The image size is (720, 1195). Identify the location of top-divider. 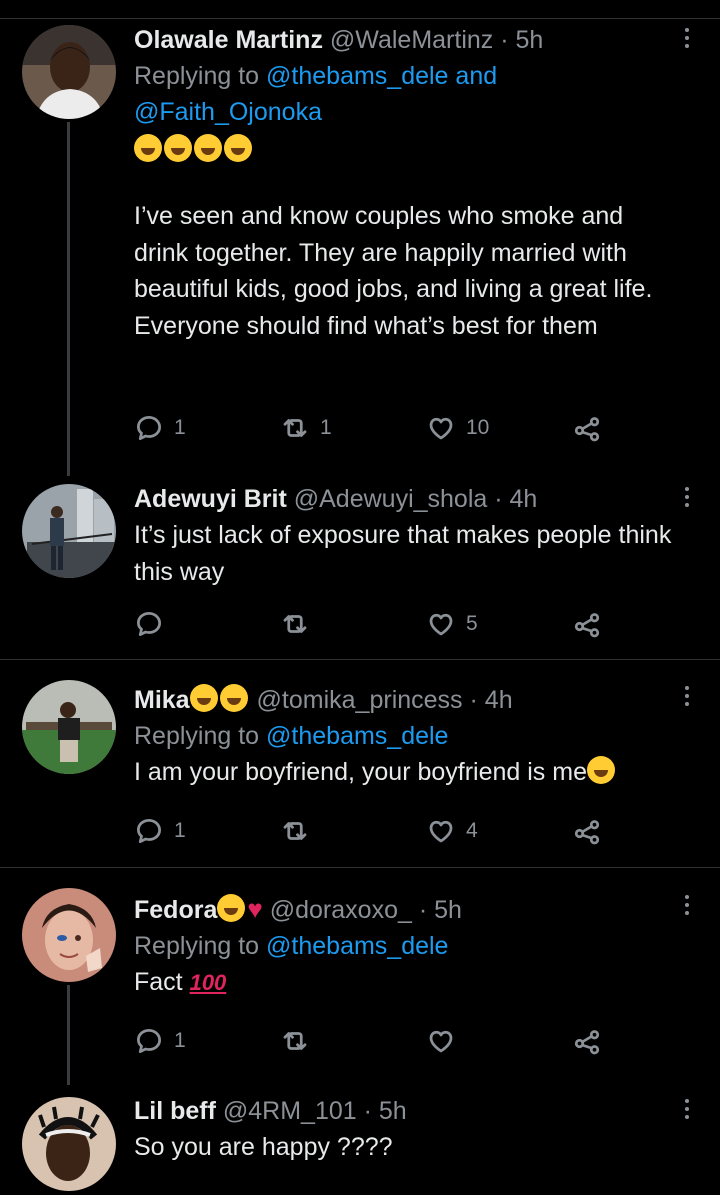
(360, 18).